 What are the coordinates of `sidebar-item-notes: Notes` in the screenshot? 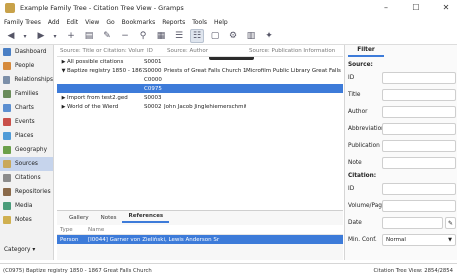 It's located at (26, 220).